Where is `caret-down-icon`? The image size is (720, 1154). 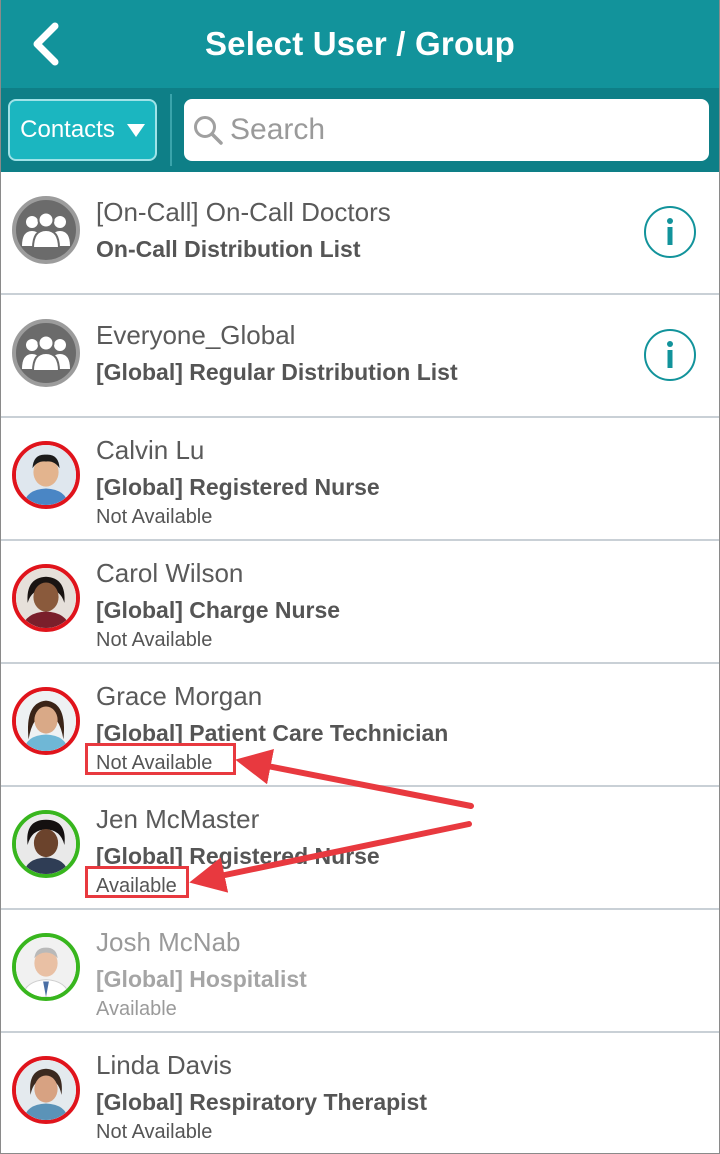 caret-down-icon is located at coordinates (135, 130).